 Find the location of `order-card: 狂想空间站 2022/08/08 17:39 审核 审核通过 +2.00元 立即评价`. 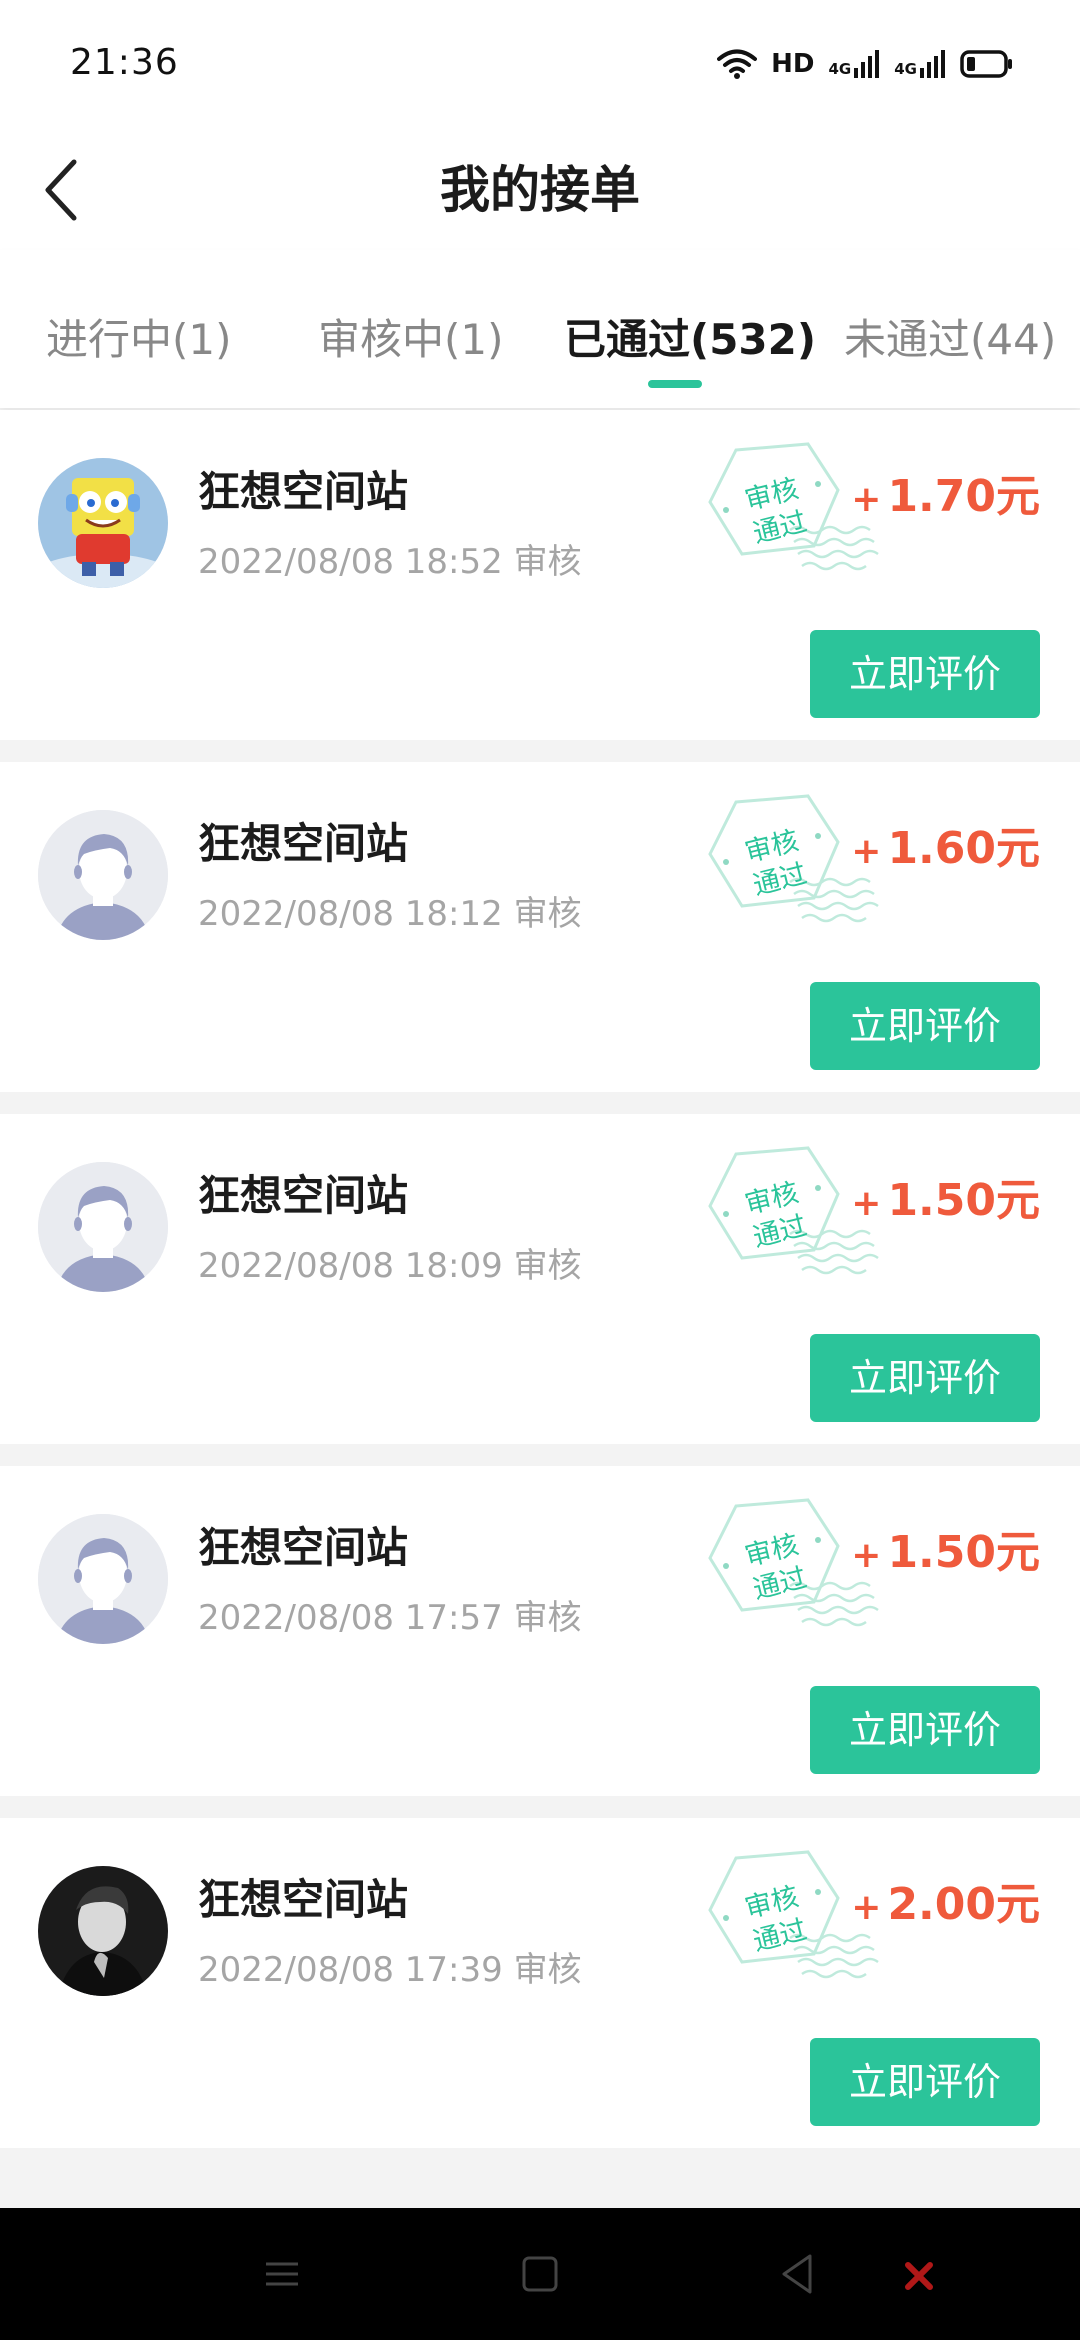

order-card: 狂想空间站 2022/08/08 17:39 审核 审核通过 +2.00元 立即评价 is located at coordinates (540, 1983).